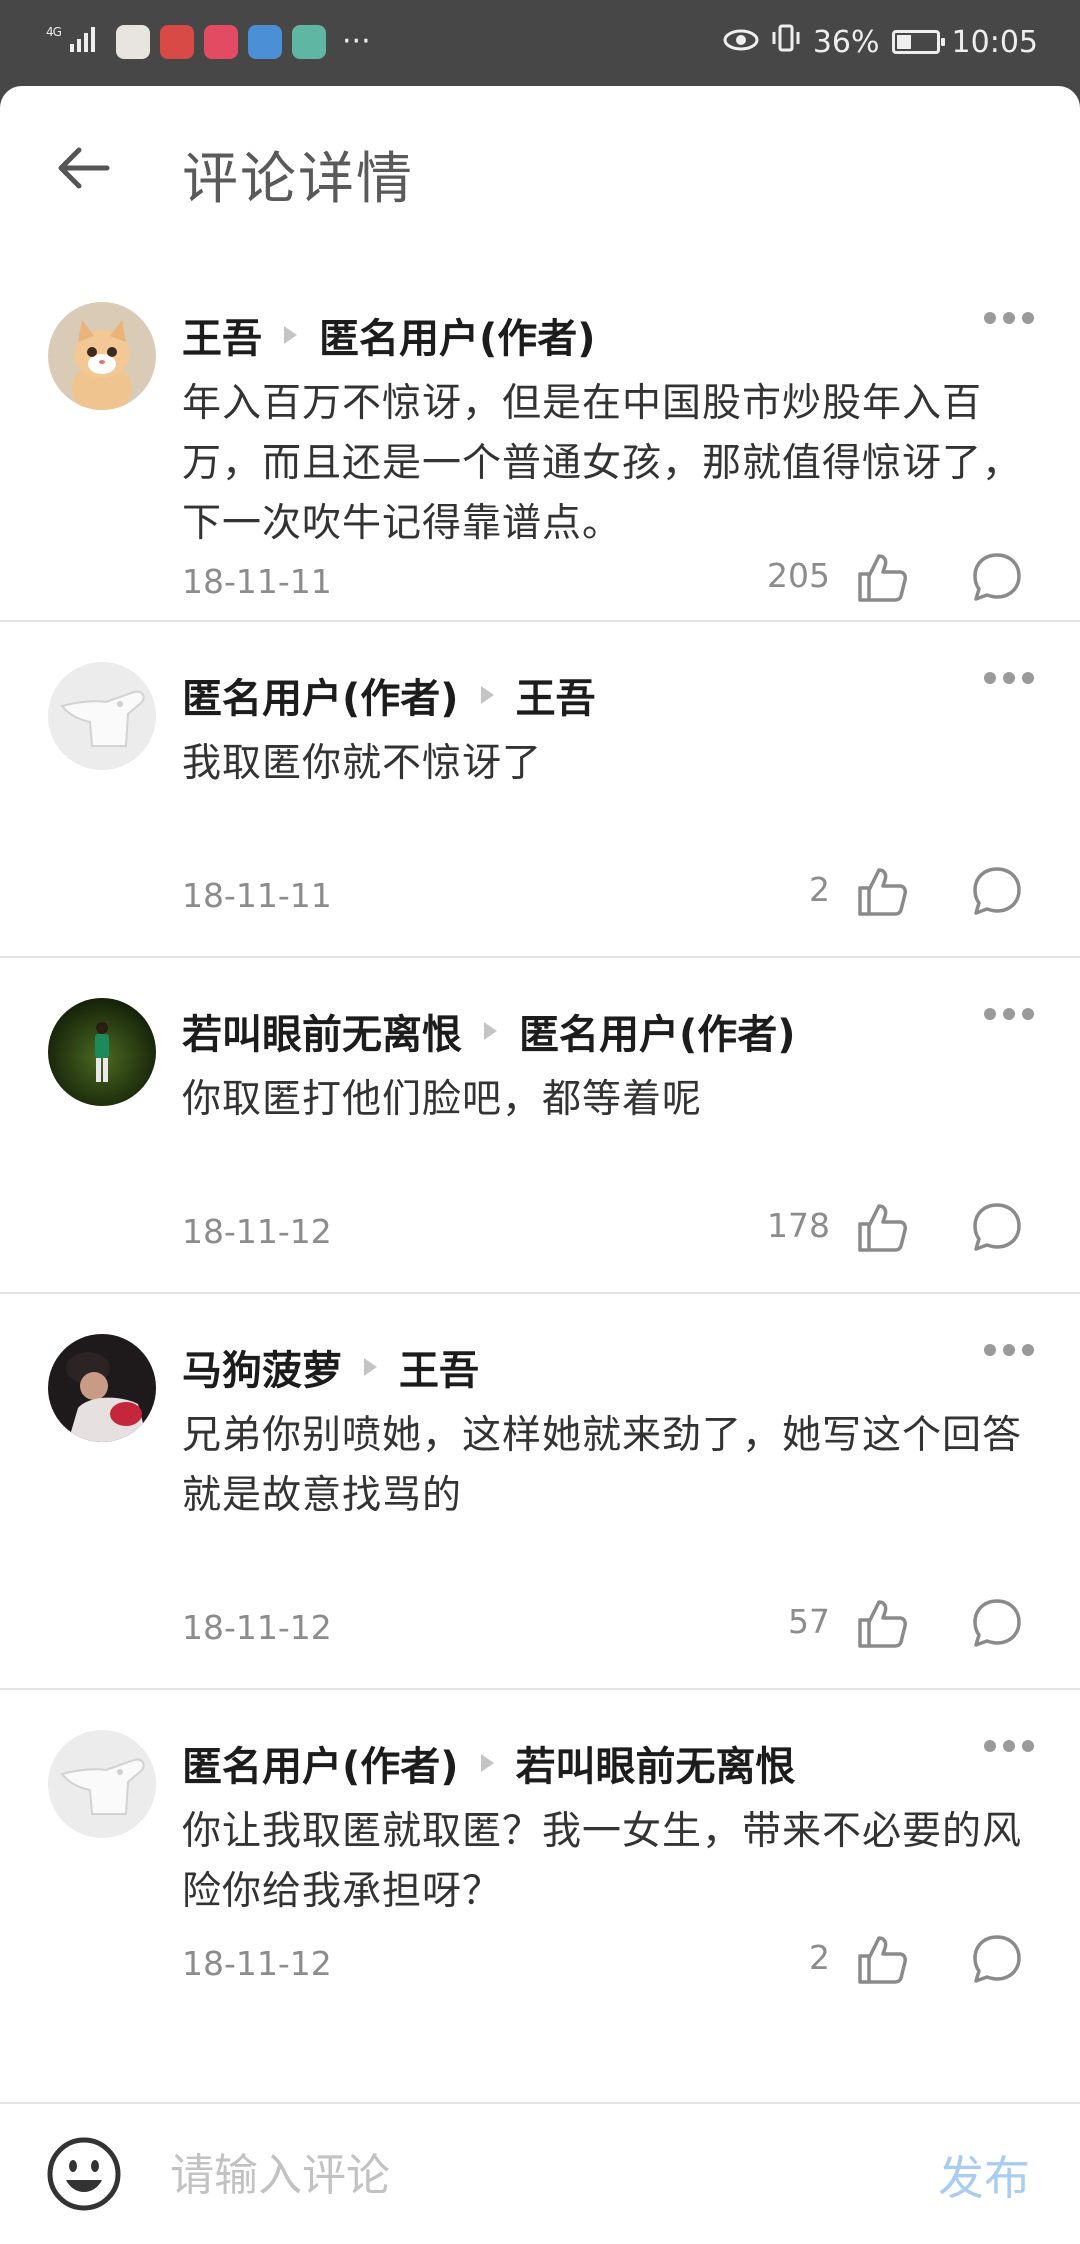 The width and height of the screenshot is (1080, 2244). Describe the element at coordinates (520, 2175) in the screenshot. I see `comment-input` at that location.